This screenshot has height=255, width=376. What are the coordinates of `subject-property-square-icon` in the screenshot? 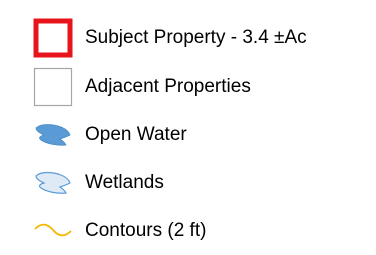 It's located at (53, 38).